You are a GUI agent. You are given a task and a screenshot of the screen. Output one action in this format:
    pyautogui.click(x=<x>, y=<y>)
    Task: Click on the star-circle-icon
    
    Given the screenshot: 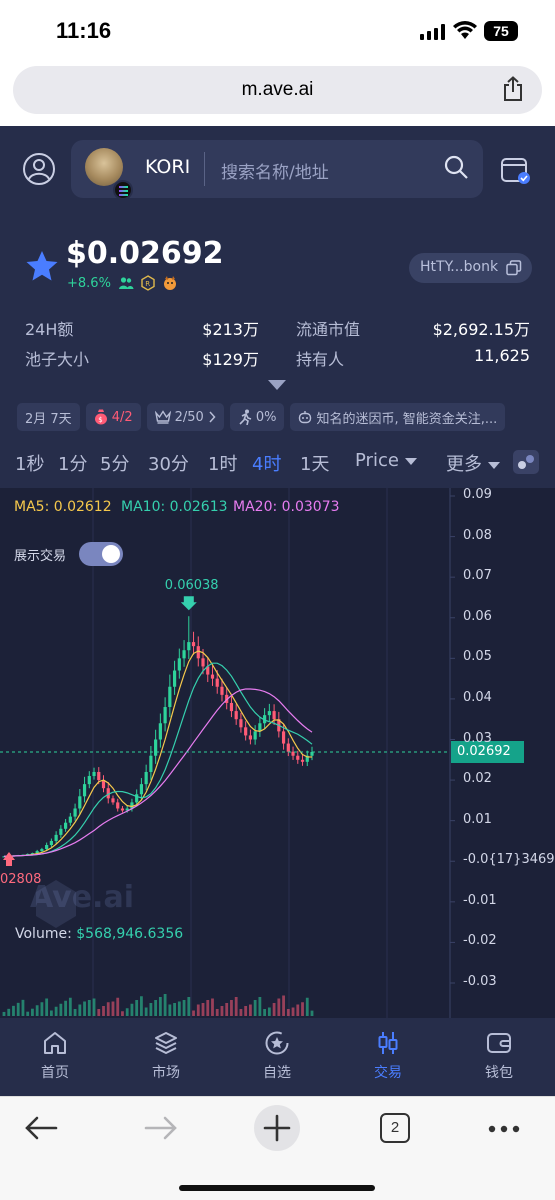 What is the action you would take?
    pyautogui.click(x=277, y=1043)
    